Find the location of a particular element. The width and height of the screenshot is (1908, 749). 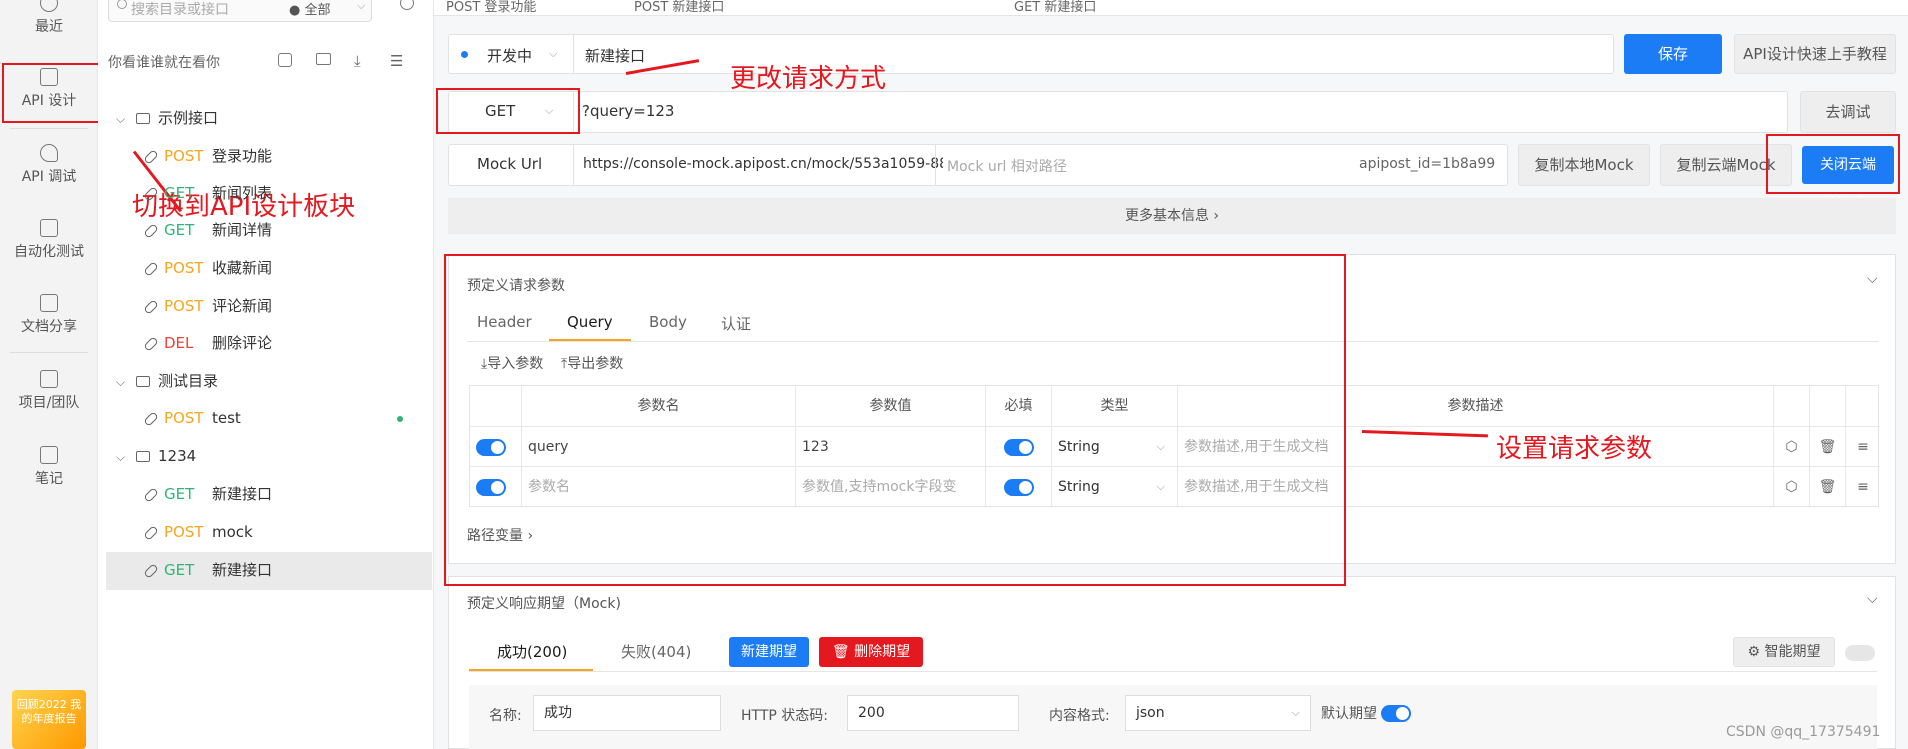

import-icon: ⤓ is located at coordinates (357, 61).